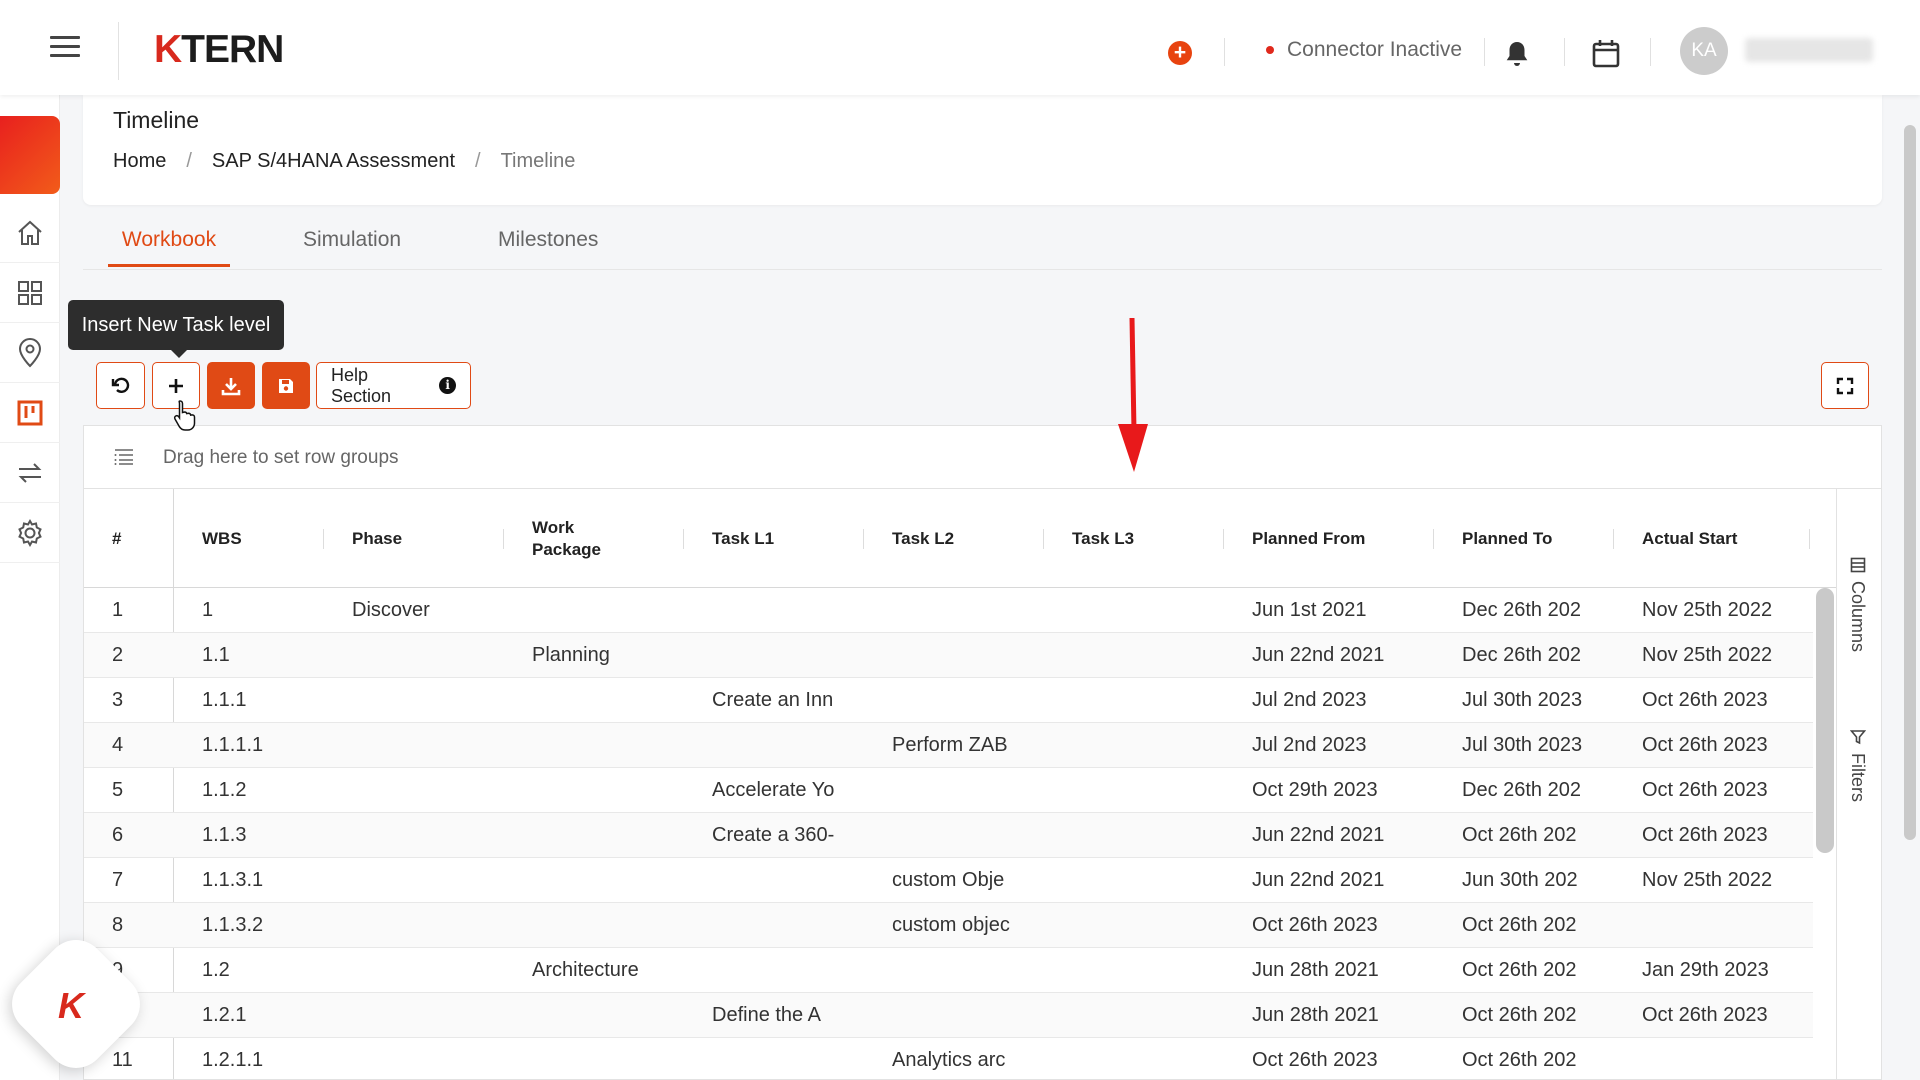  I want to click on table-cell: Jul 2nd 2023, so click(1342, 700).